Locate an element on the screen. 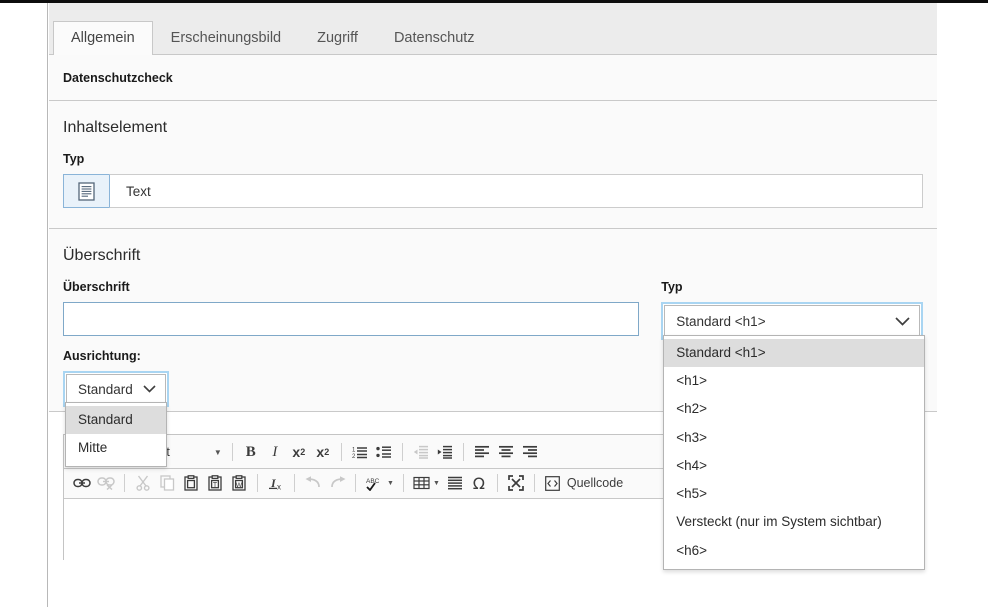 Image resolution: width=988 pixels, height=607 pixels. copy-icon is located at coordinates (167, 483).